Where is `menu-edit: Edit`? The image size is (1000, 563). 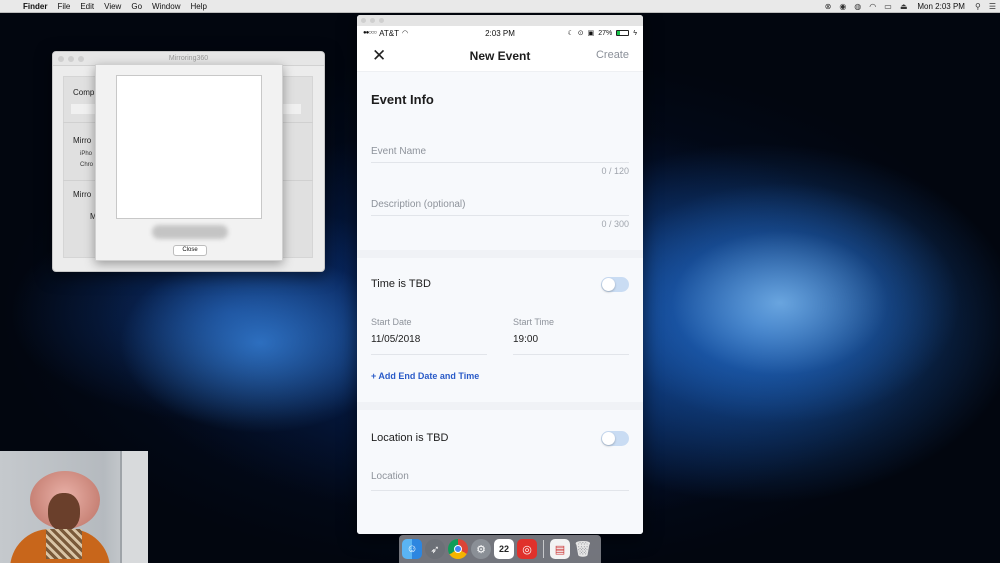 menu-edit: Edit is located at coordinates (87, 6).